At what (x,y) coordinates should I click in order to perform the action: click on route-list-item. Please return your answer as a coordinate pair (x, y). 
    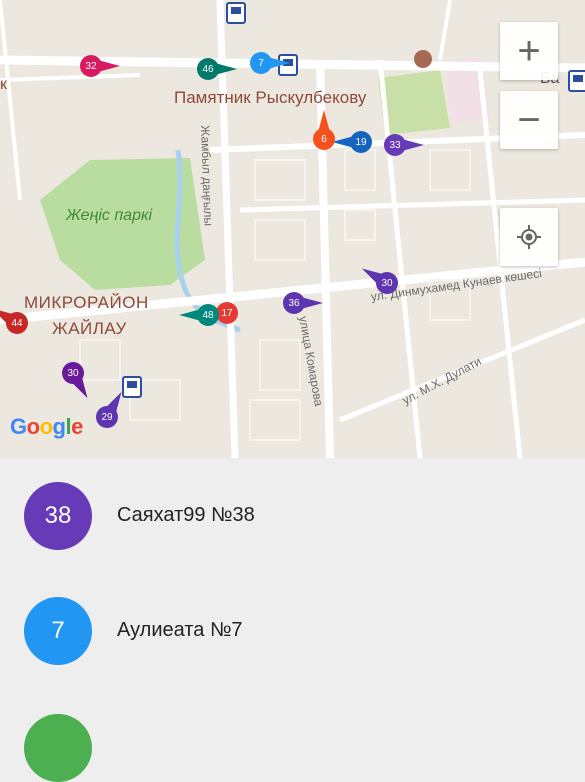
    Looking at the image, I should click on (292, 735).